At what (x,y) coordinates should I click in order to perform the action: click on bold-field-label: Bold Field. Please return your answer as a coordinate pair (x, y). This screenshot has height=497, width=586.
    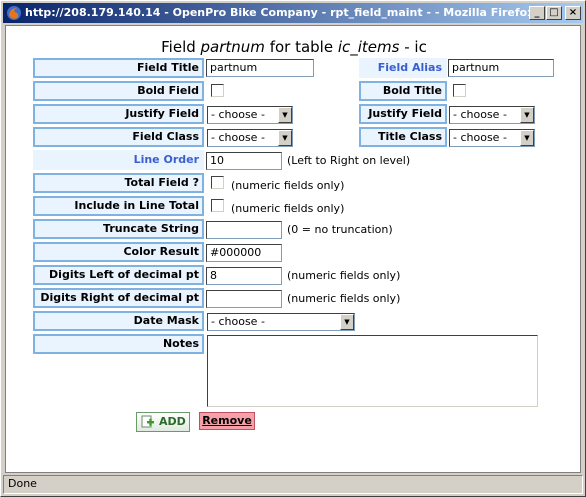
    Looking at the image, I should click on (118, 91).